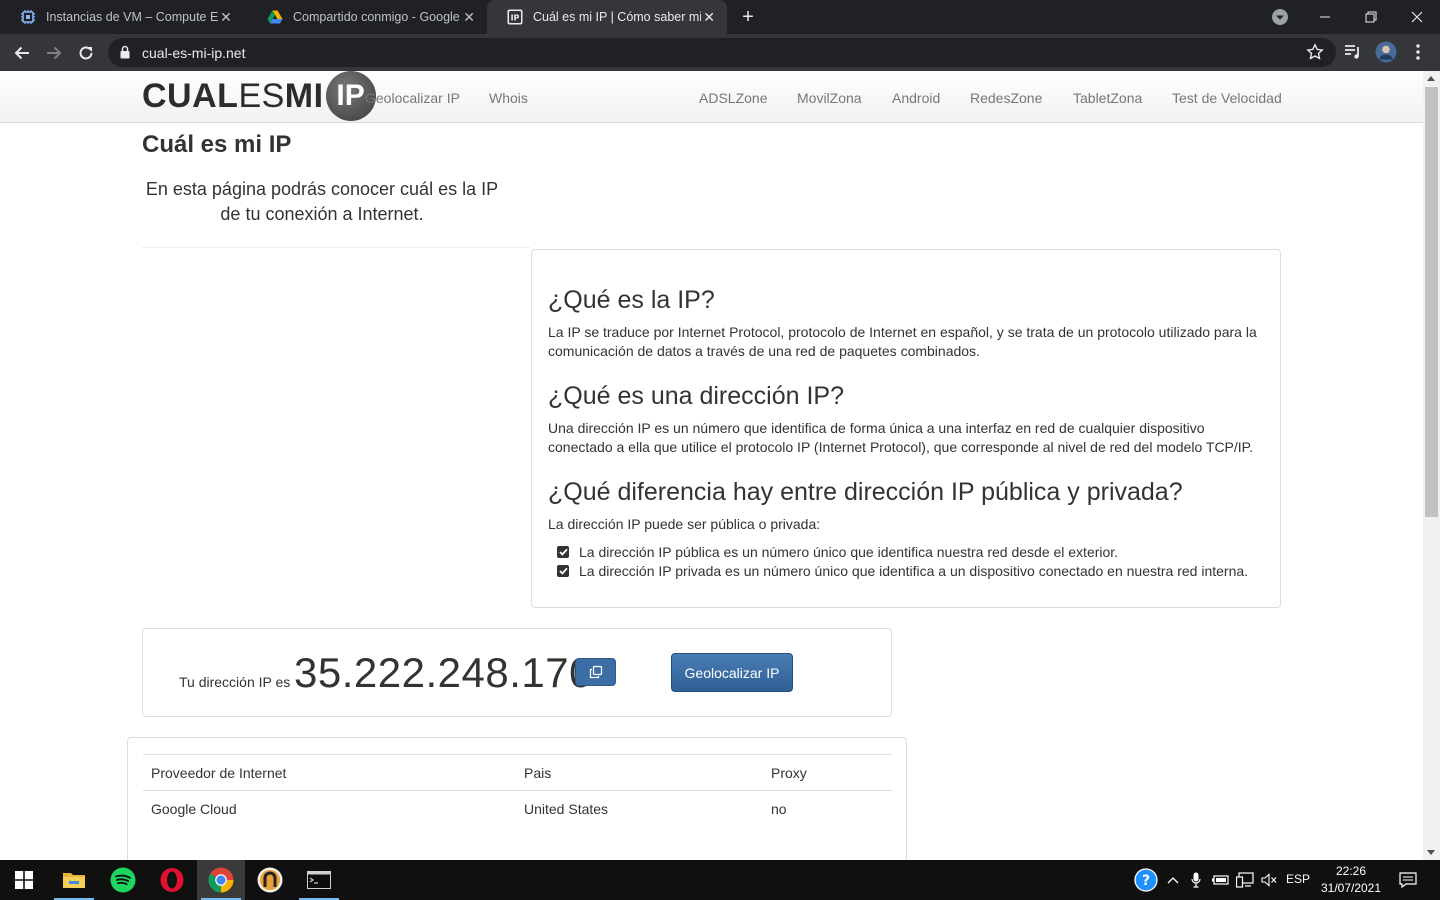 This screenshot has height=900, width=1440. I want to click on section-heading: ¿Qué es una dirección IP?, so click(696, 396).